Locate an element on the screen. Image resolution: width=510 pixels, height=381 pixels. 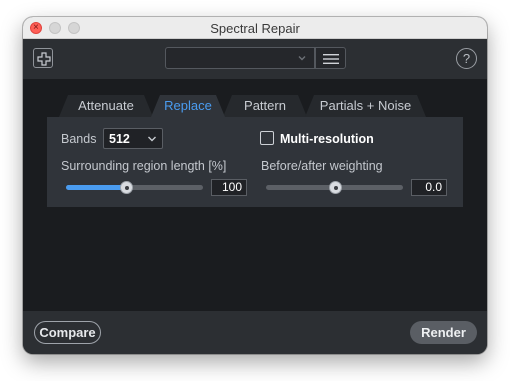
weighting-slider is located at coordinates (334, 187).